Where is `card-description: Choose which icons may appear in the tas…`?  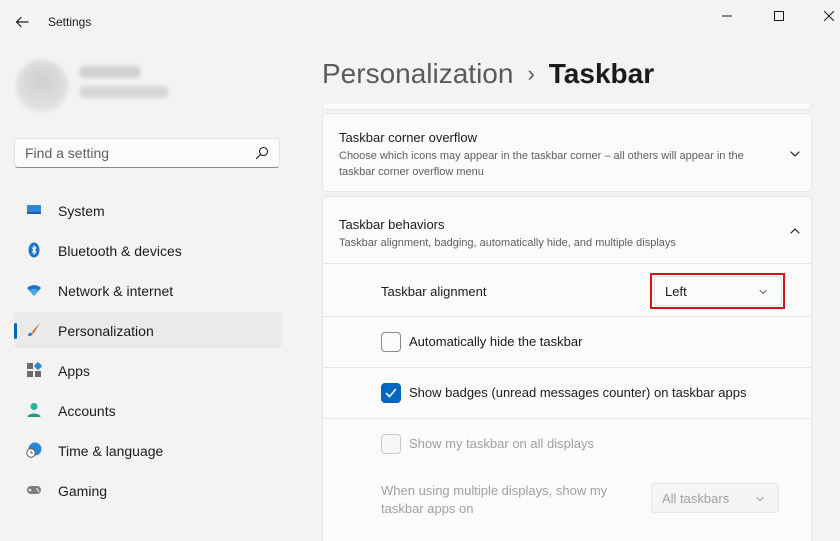
card-description: Choose which icons may appear in the tas… is located at coordinates (541, 164).